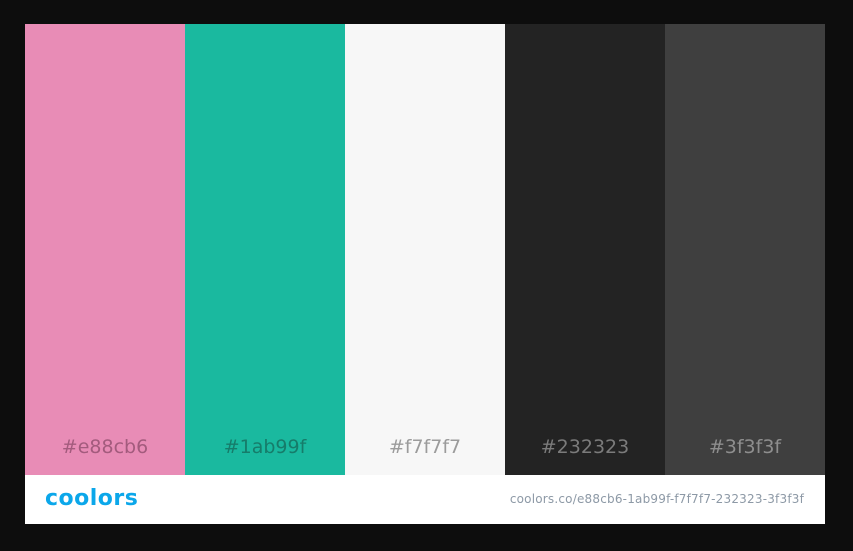  Describe the element at coordinates (585, 447) in the screenshot. I see `hex-label: #232323` at that location.